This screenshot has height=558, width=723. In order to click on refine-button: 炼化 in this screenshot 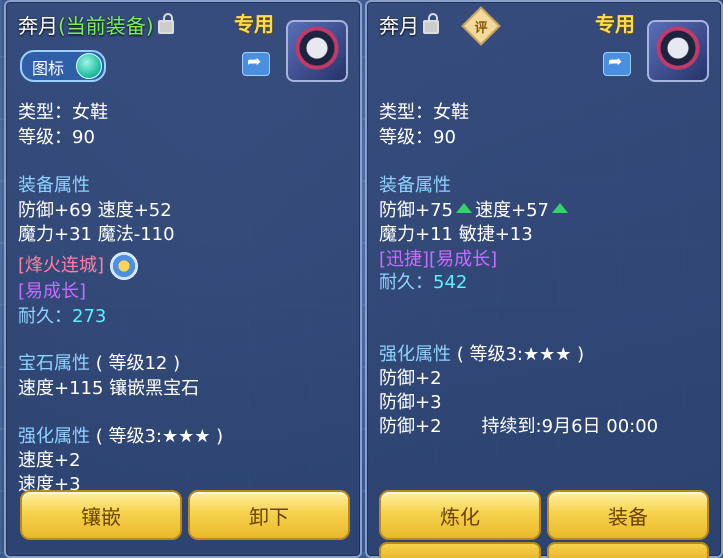, I will do `click(460, 515)`.